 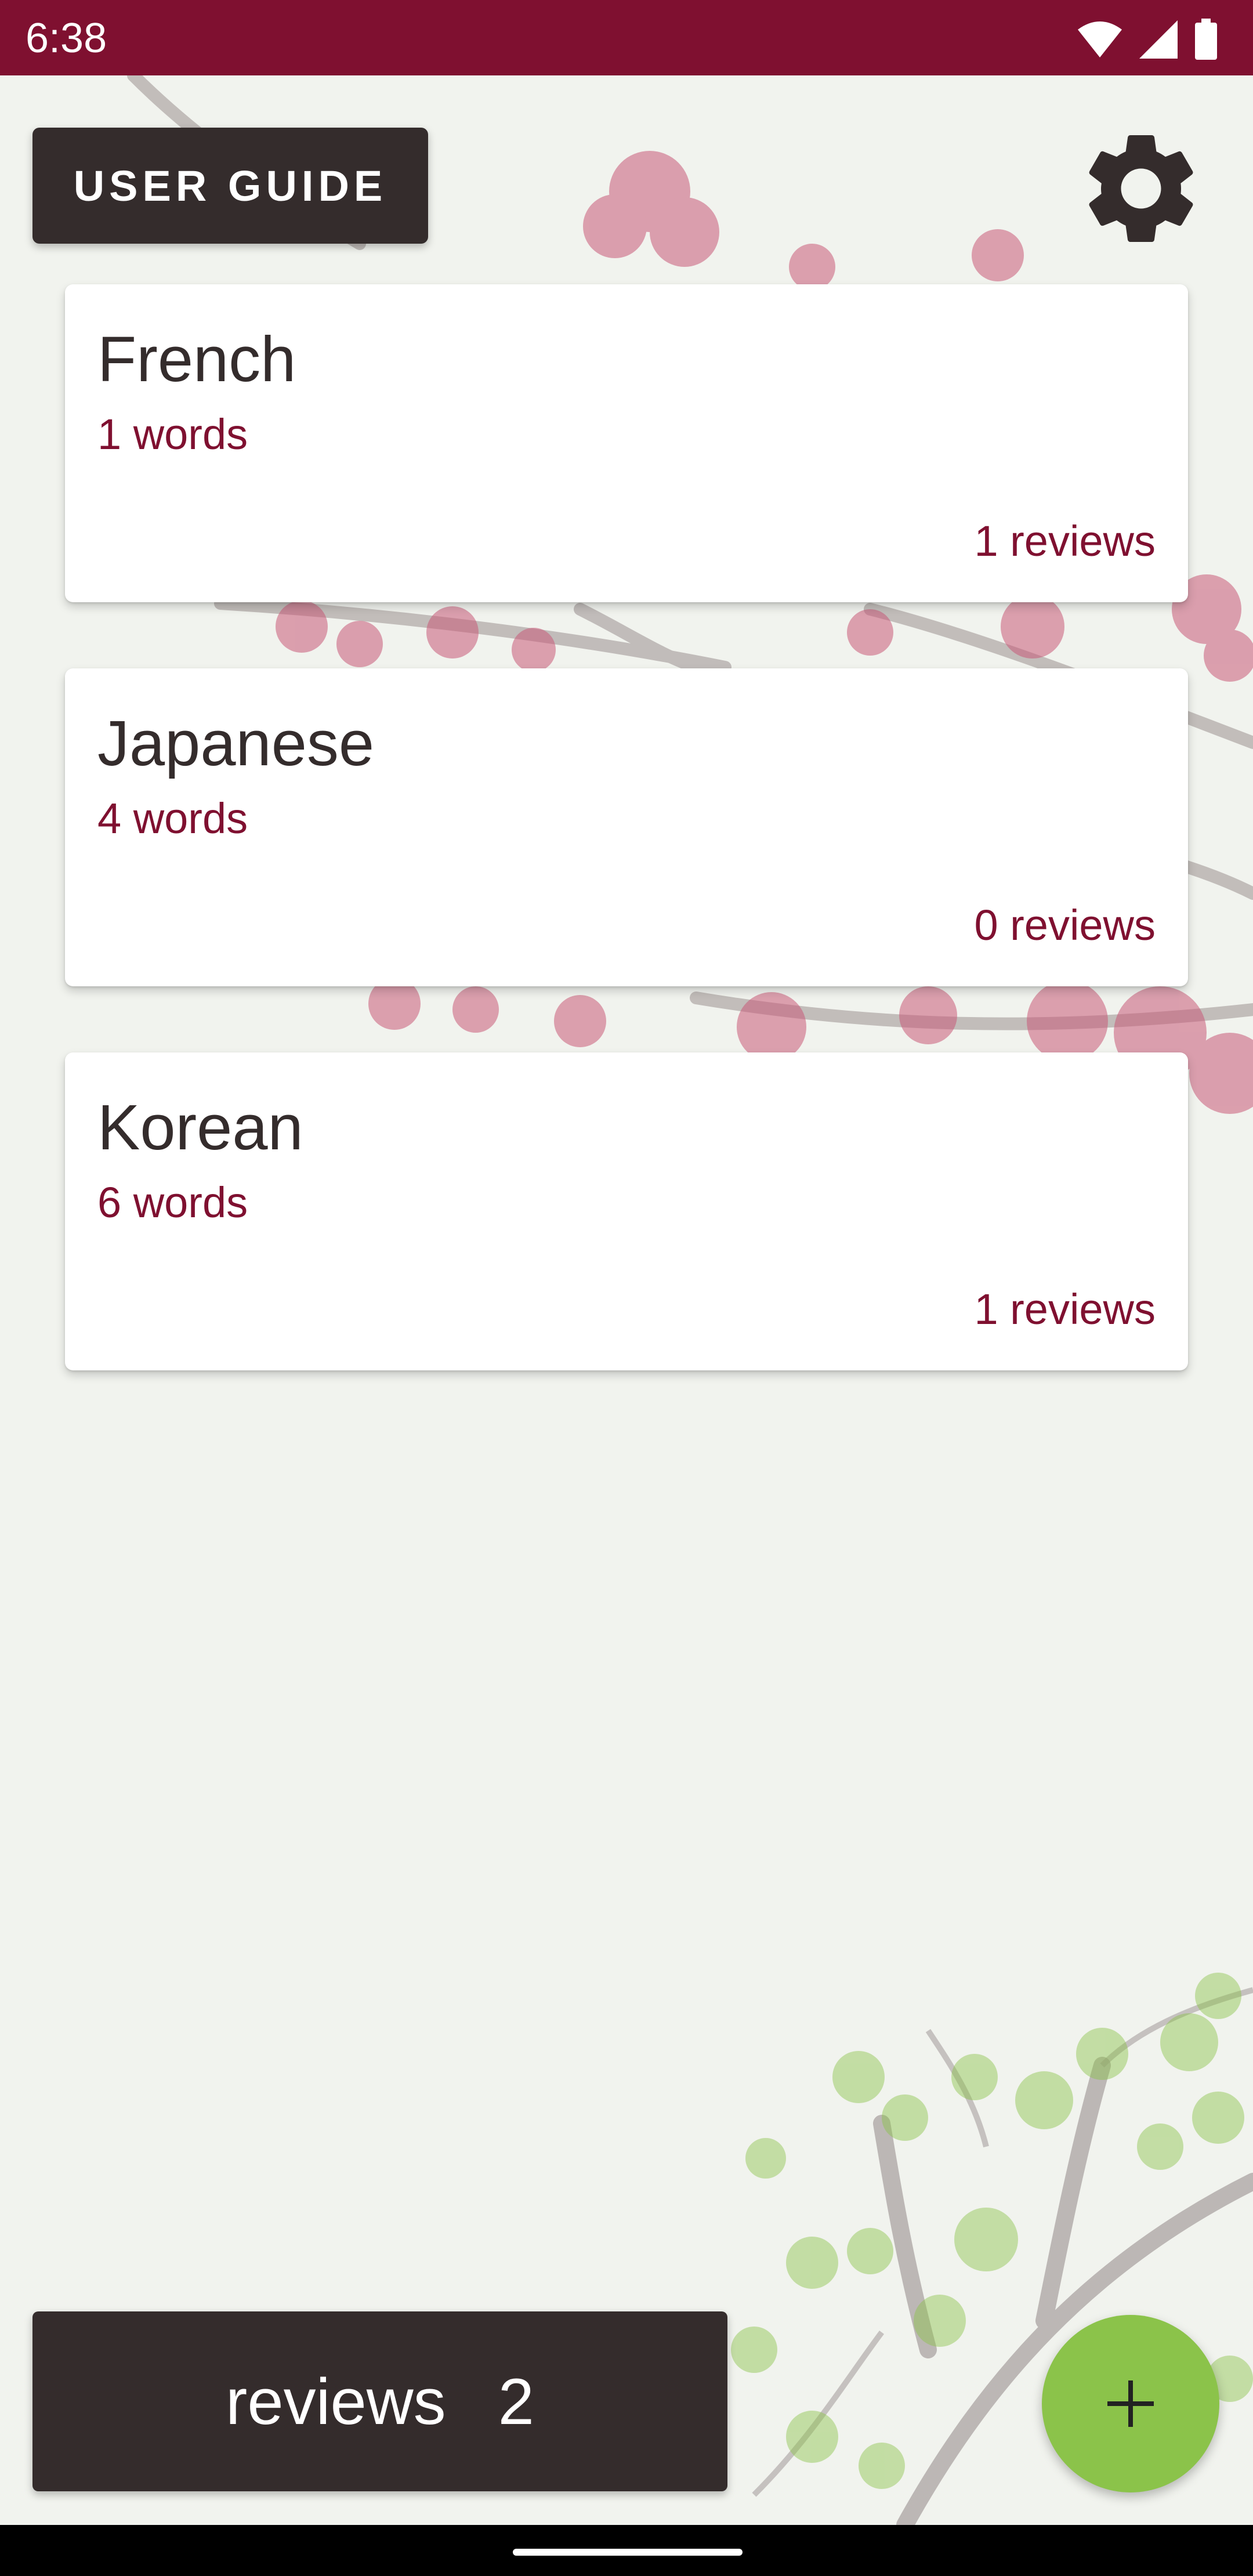 What do you see at coordinates (172, 434) in the screenshot?
I see `deck-word-count: 1 words` at bounding box center [172, 434].